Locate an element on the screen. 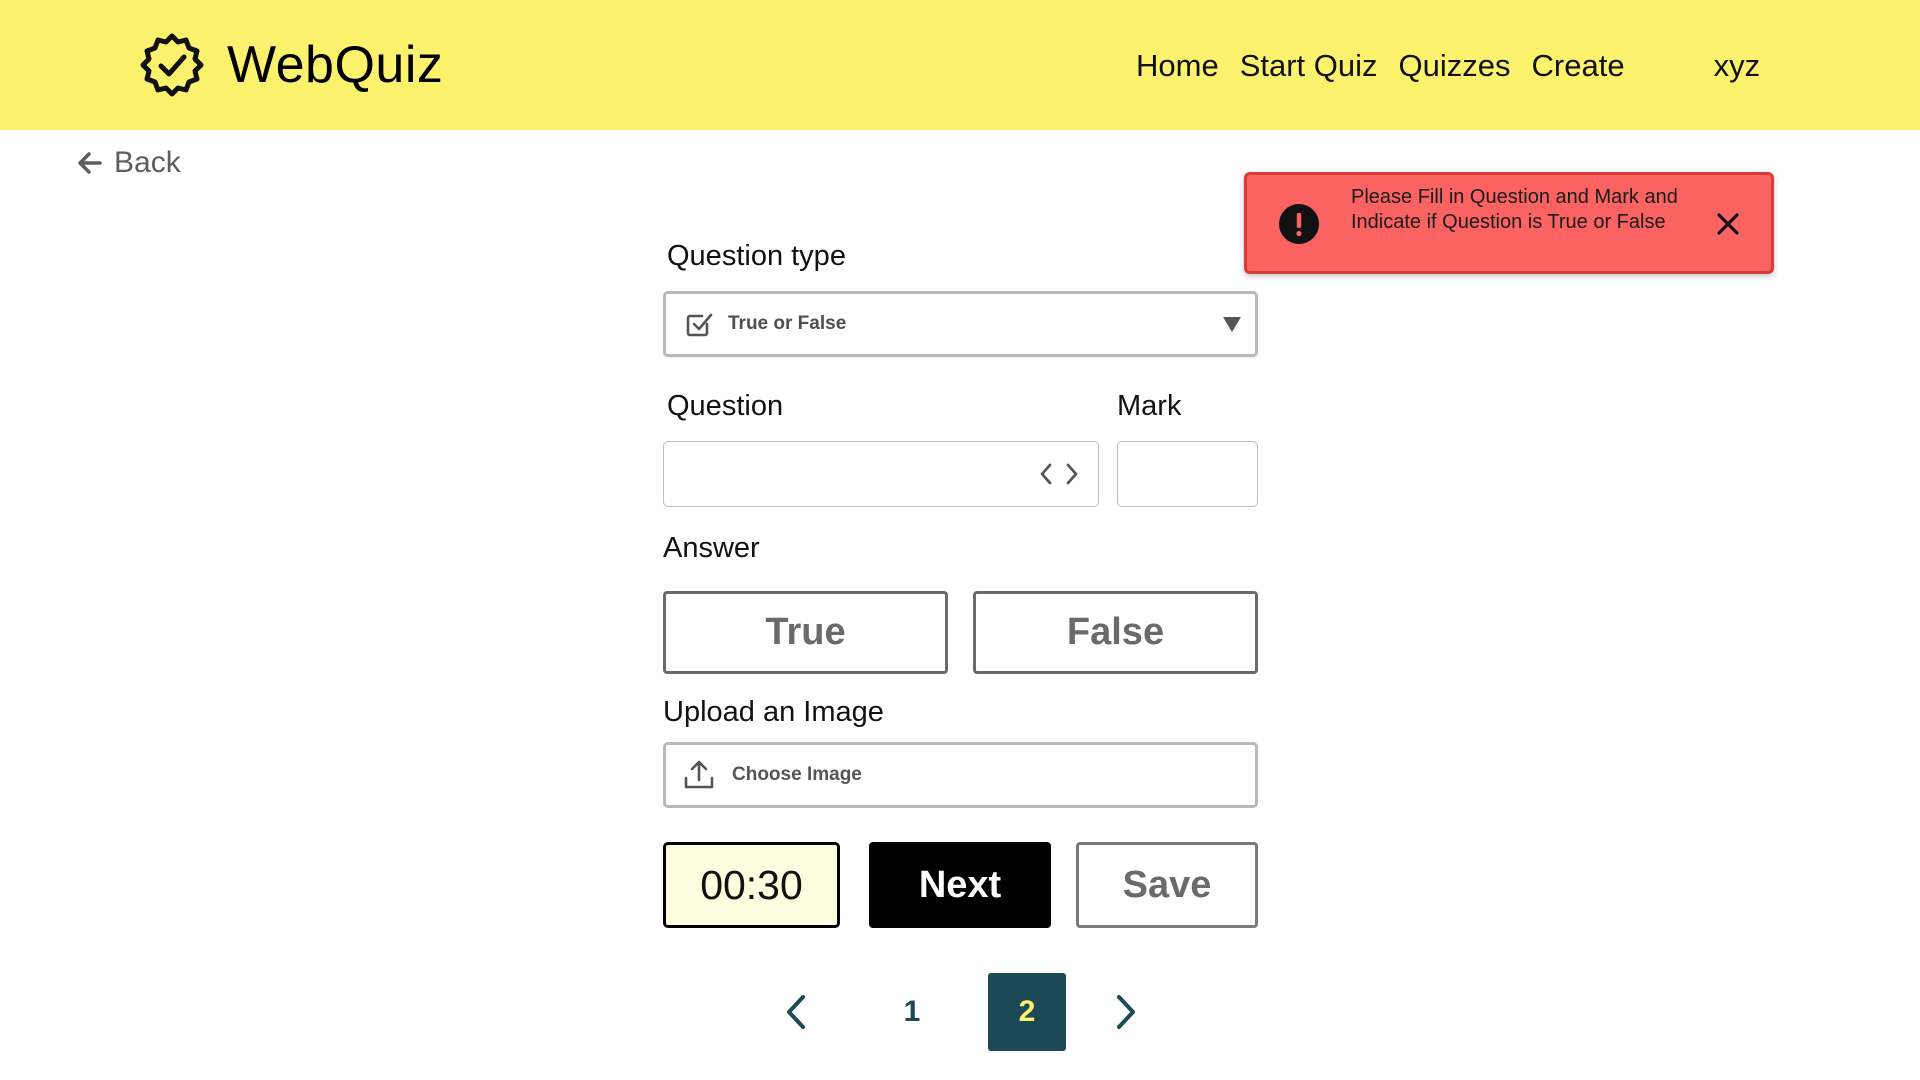 The image size is (1920, 1080). app-name: WebQuiz is located at coordinates (335, 65).